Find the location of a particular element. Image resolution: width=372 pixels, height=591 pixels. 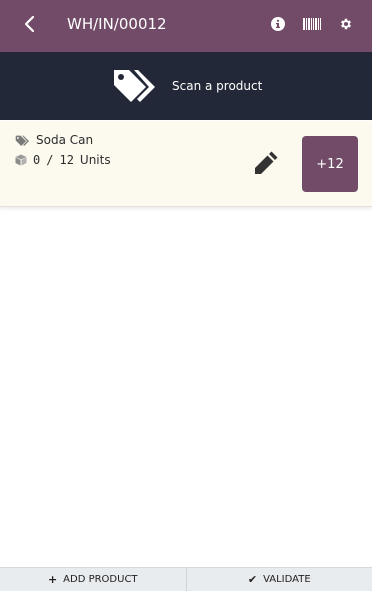

pencil-icon is located at coordinates (266, 162).